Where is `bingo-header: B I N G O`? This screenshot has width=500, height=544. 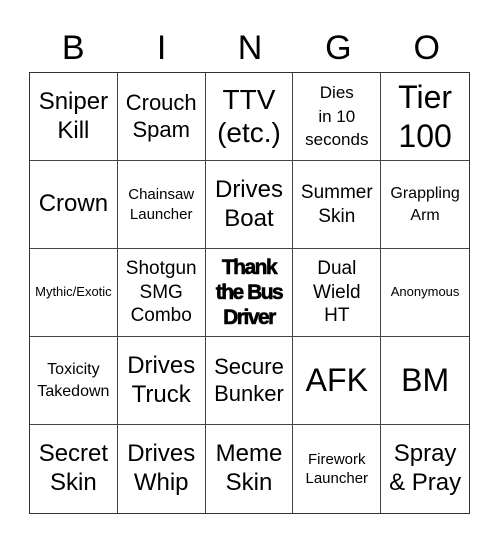
bingo-header: B I N G O is located at coordinates (250, 46).